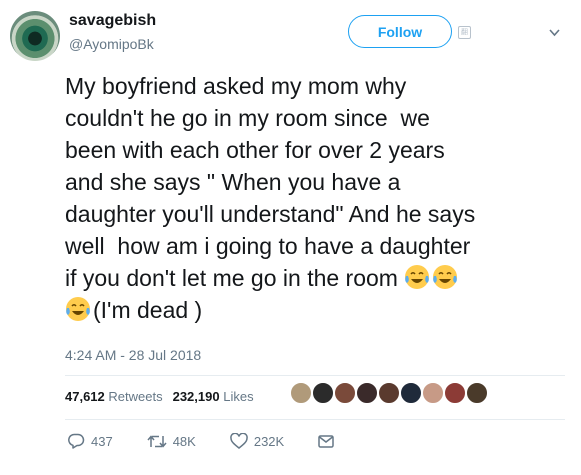  I want to click on like-label: Likes, so click(238, 396).